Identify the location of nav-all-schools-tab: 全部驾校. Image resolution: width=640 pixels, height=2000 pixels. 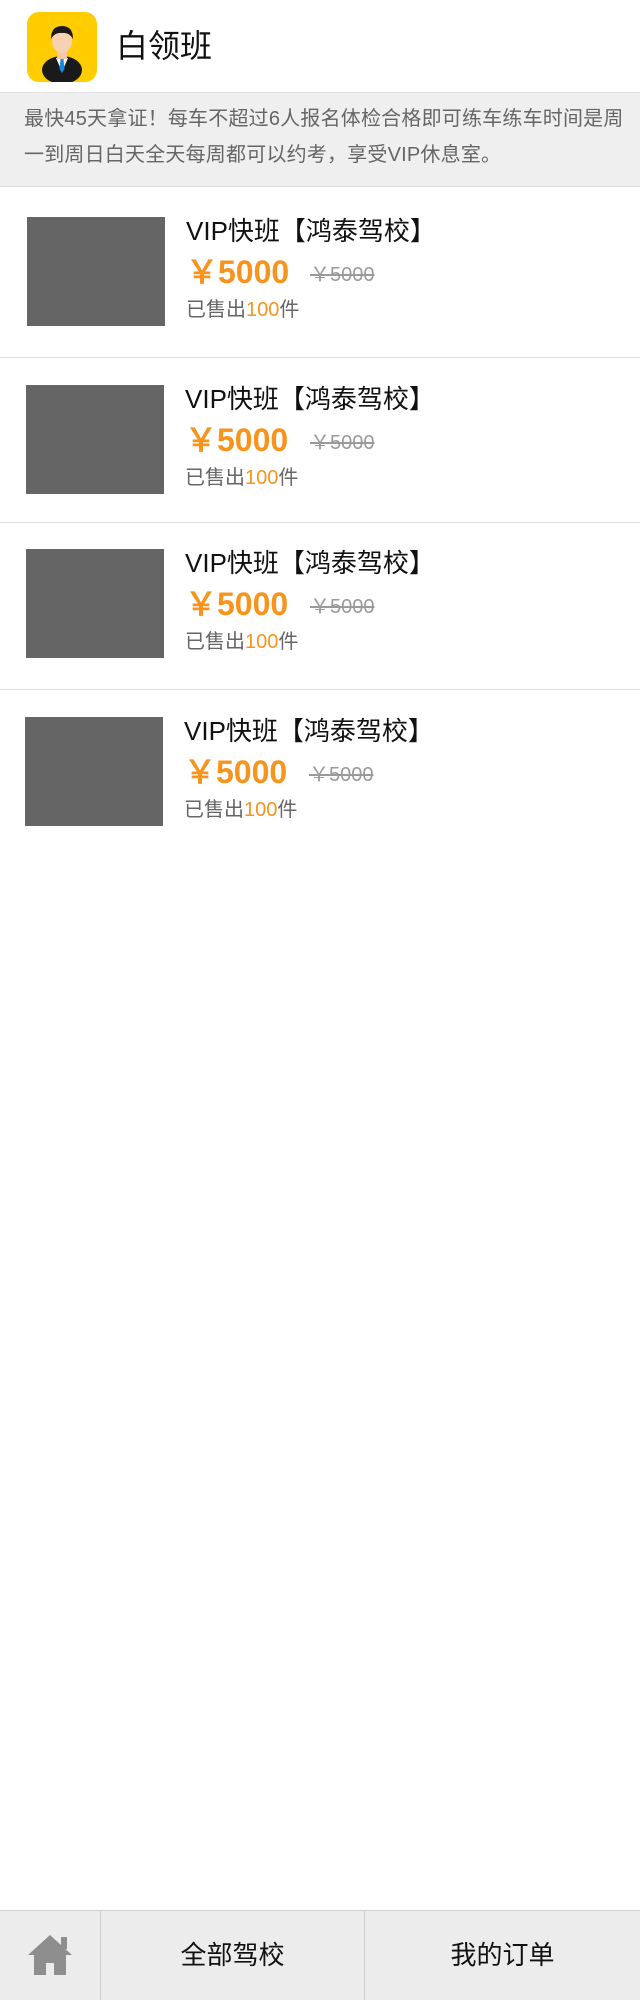
(233, 1955).